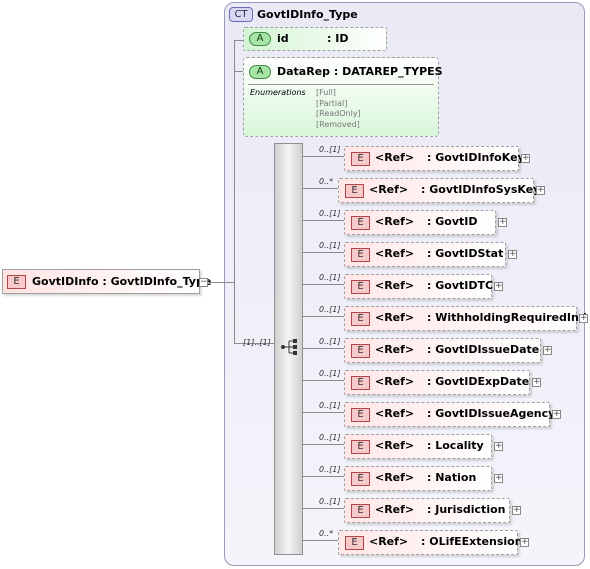 The image size is (590, 569). What do you see at coordinates (466, 509) in the screenshot?
I see `element-name: : Jurisdiction` at bounding box center [466, 509].